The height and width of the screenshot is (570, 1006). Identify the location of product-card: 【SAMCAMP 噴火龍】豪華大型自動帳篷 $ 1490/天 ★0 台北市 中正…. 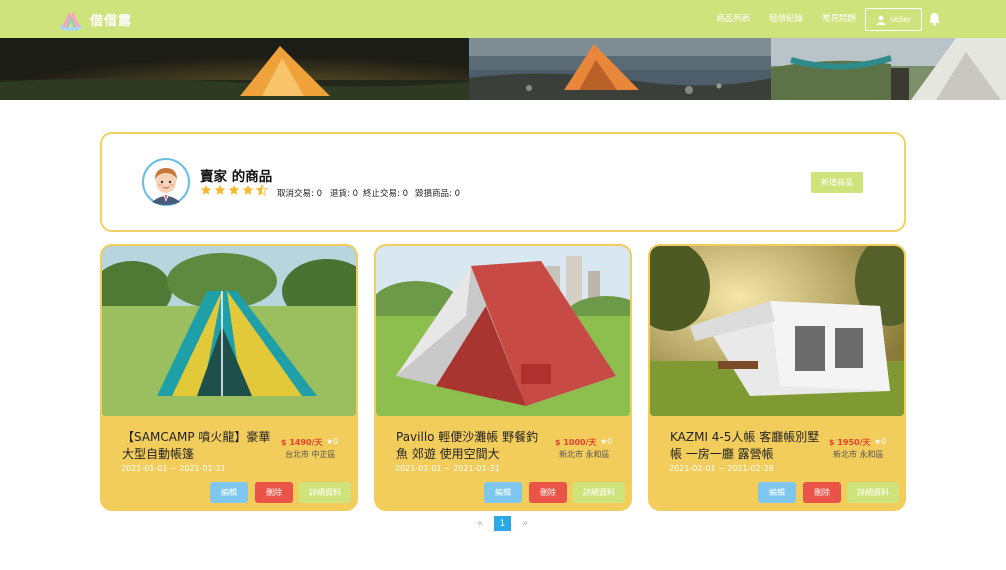
(229, 377).